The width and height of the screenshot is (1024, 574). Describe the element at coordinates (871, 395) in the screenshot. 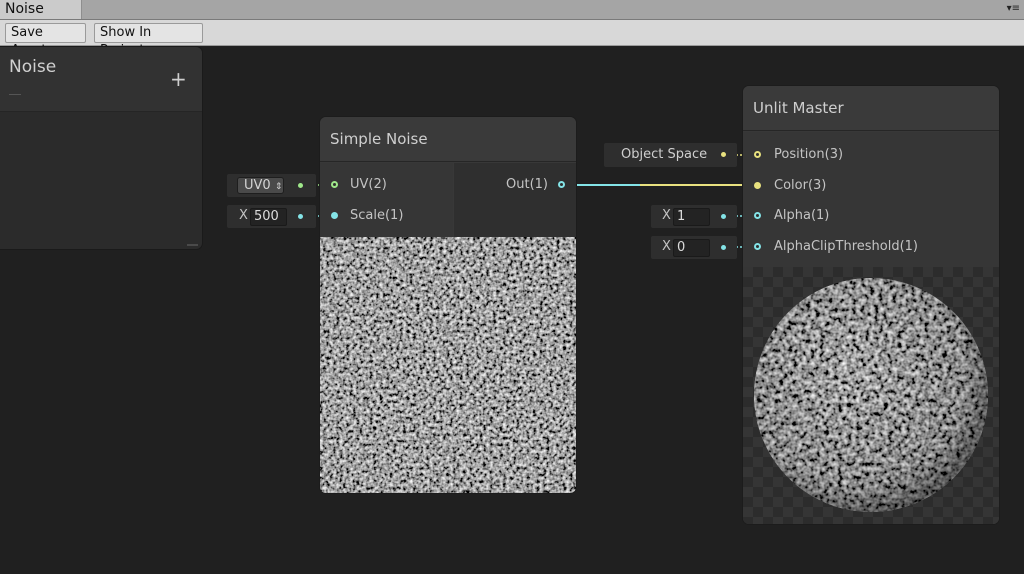

I see `master-preview` at that location.